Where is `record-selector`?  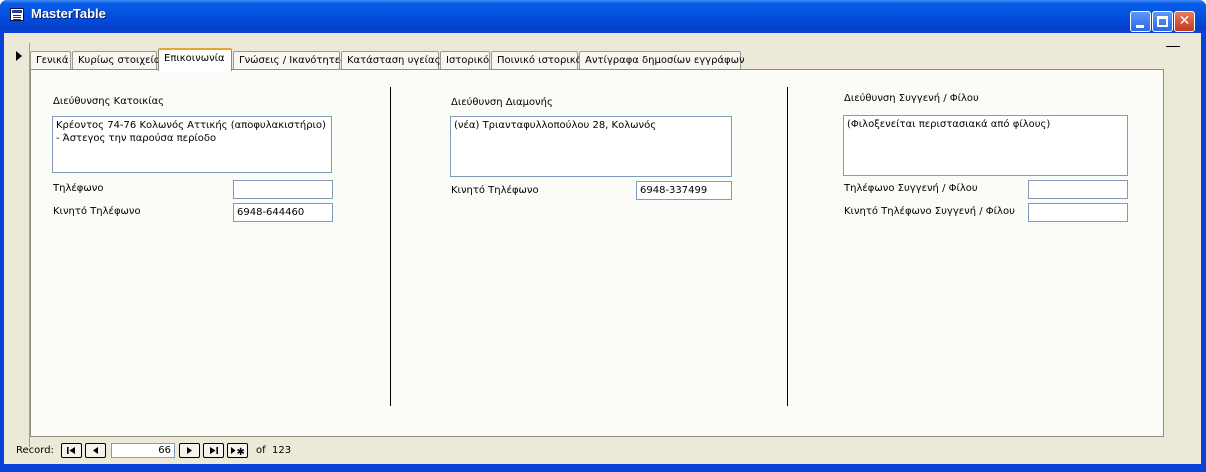
record-selector is located at coordinates (21, 245).